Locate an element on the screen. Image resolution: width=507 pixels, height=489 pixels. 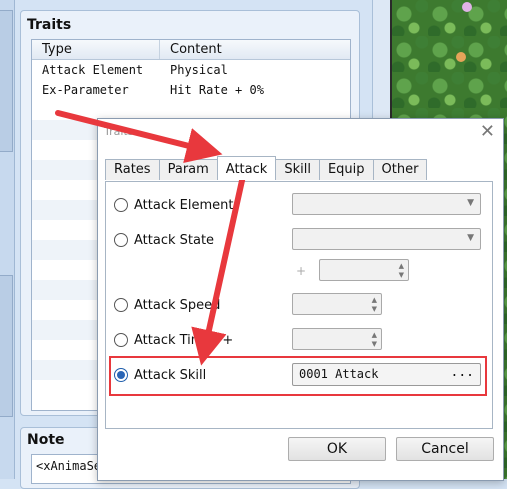
tab-bar: Rates Param Attack Skill Equip Other is located at coordinates (266, 168).